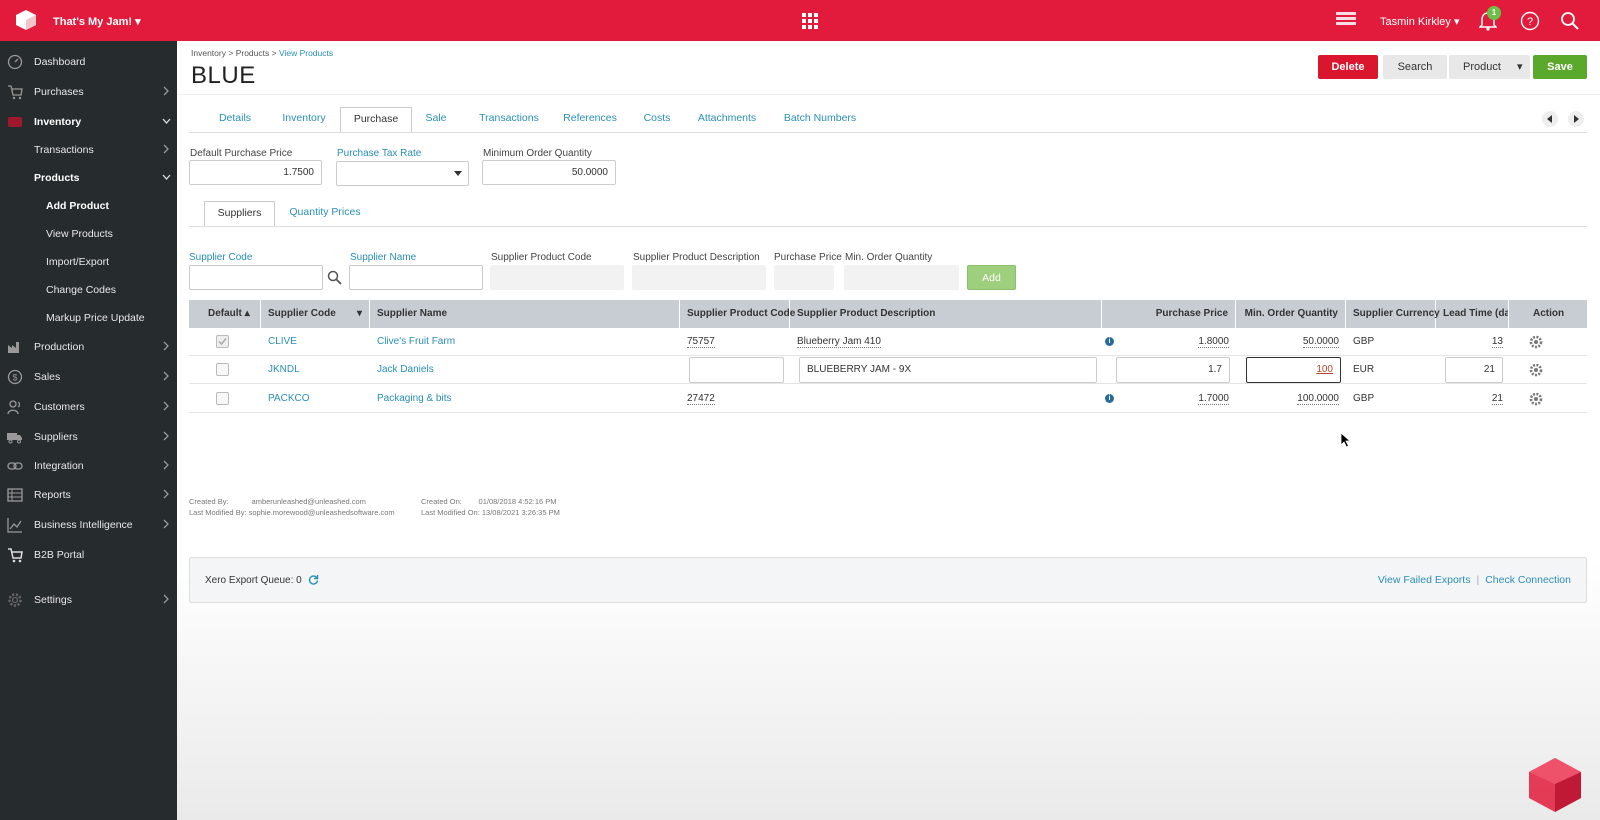 This screenshot has width=1600, height=820. What do you see at coordinates (804, 277) in the screenshot?
I see `purchase-price-input` at bounding box center [804, 277].